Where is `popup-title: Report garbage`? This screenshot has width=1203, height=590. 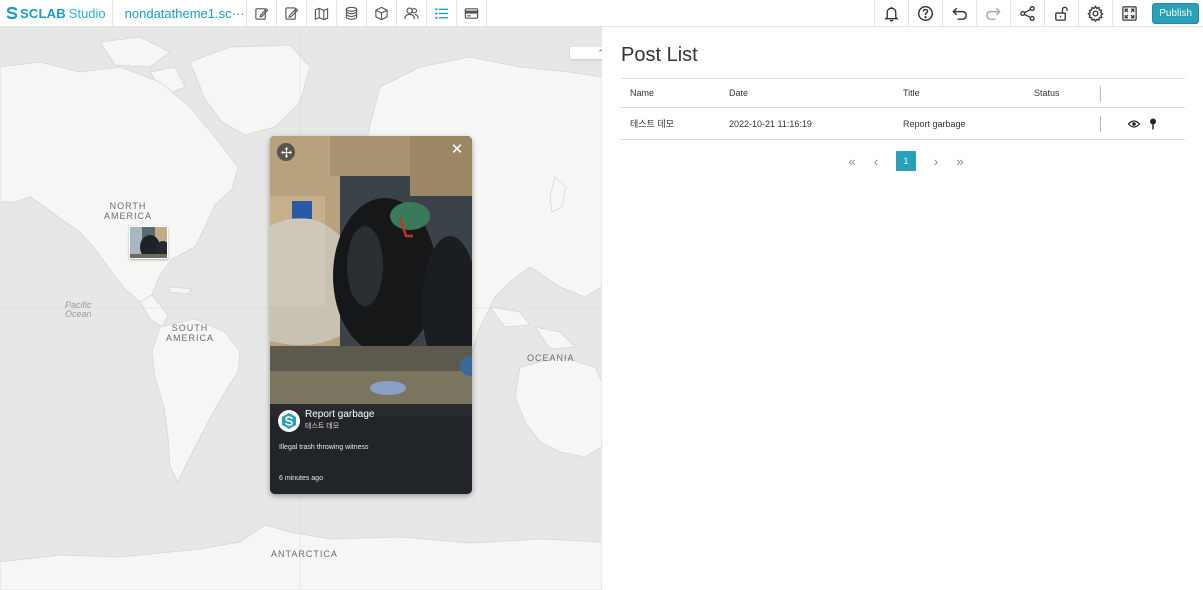
popup-title: Report garbage is located at coordinates (340, 414).